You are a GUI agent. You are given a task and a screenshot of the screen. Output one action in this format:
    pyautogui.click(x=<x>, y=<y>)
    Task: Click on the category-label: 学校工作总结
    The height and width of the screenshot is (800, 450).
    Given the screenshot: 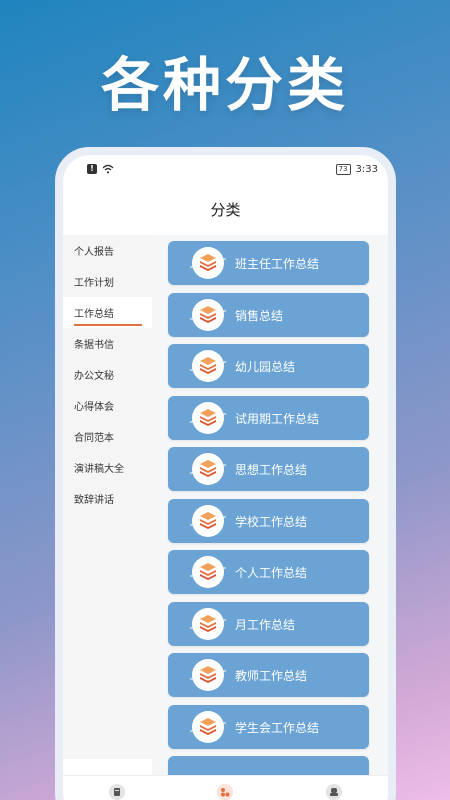 What is the action you would take?
    pyautogui.click(x=271, y=521)
    